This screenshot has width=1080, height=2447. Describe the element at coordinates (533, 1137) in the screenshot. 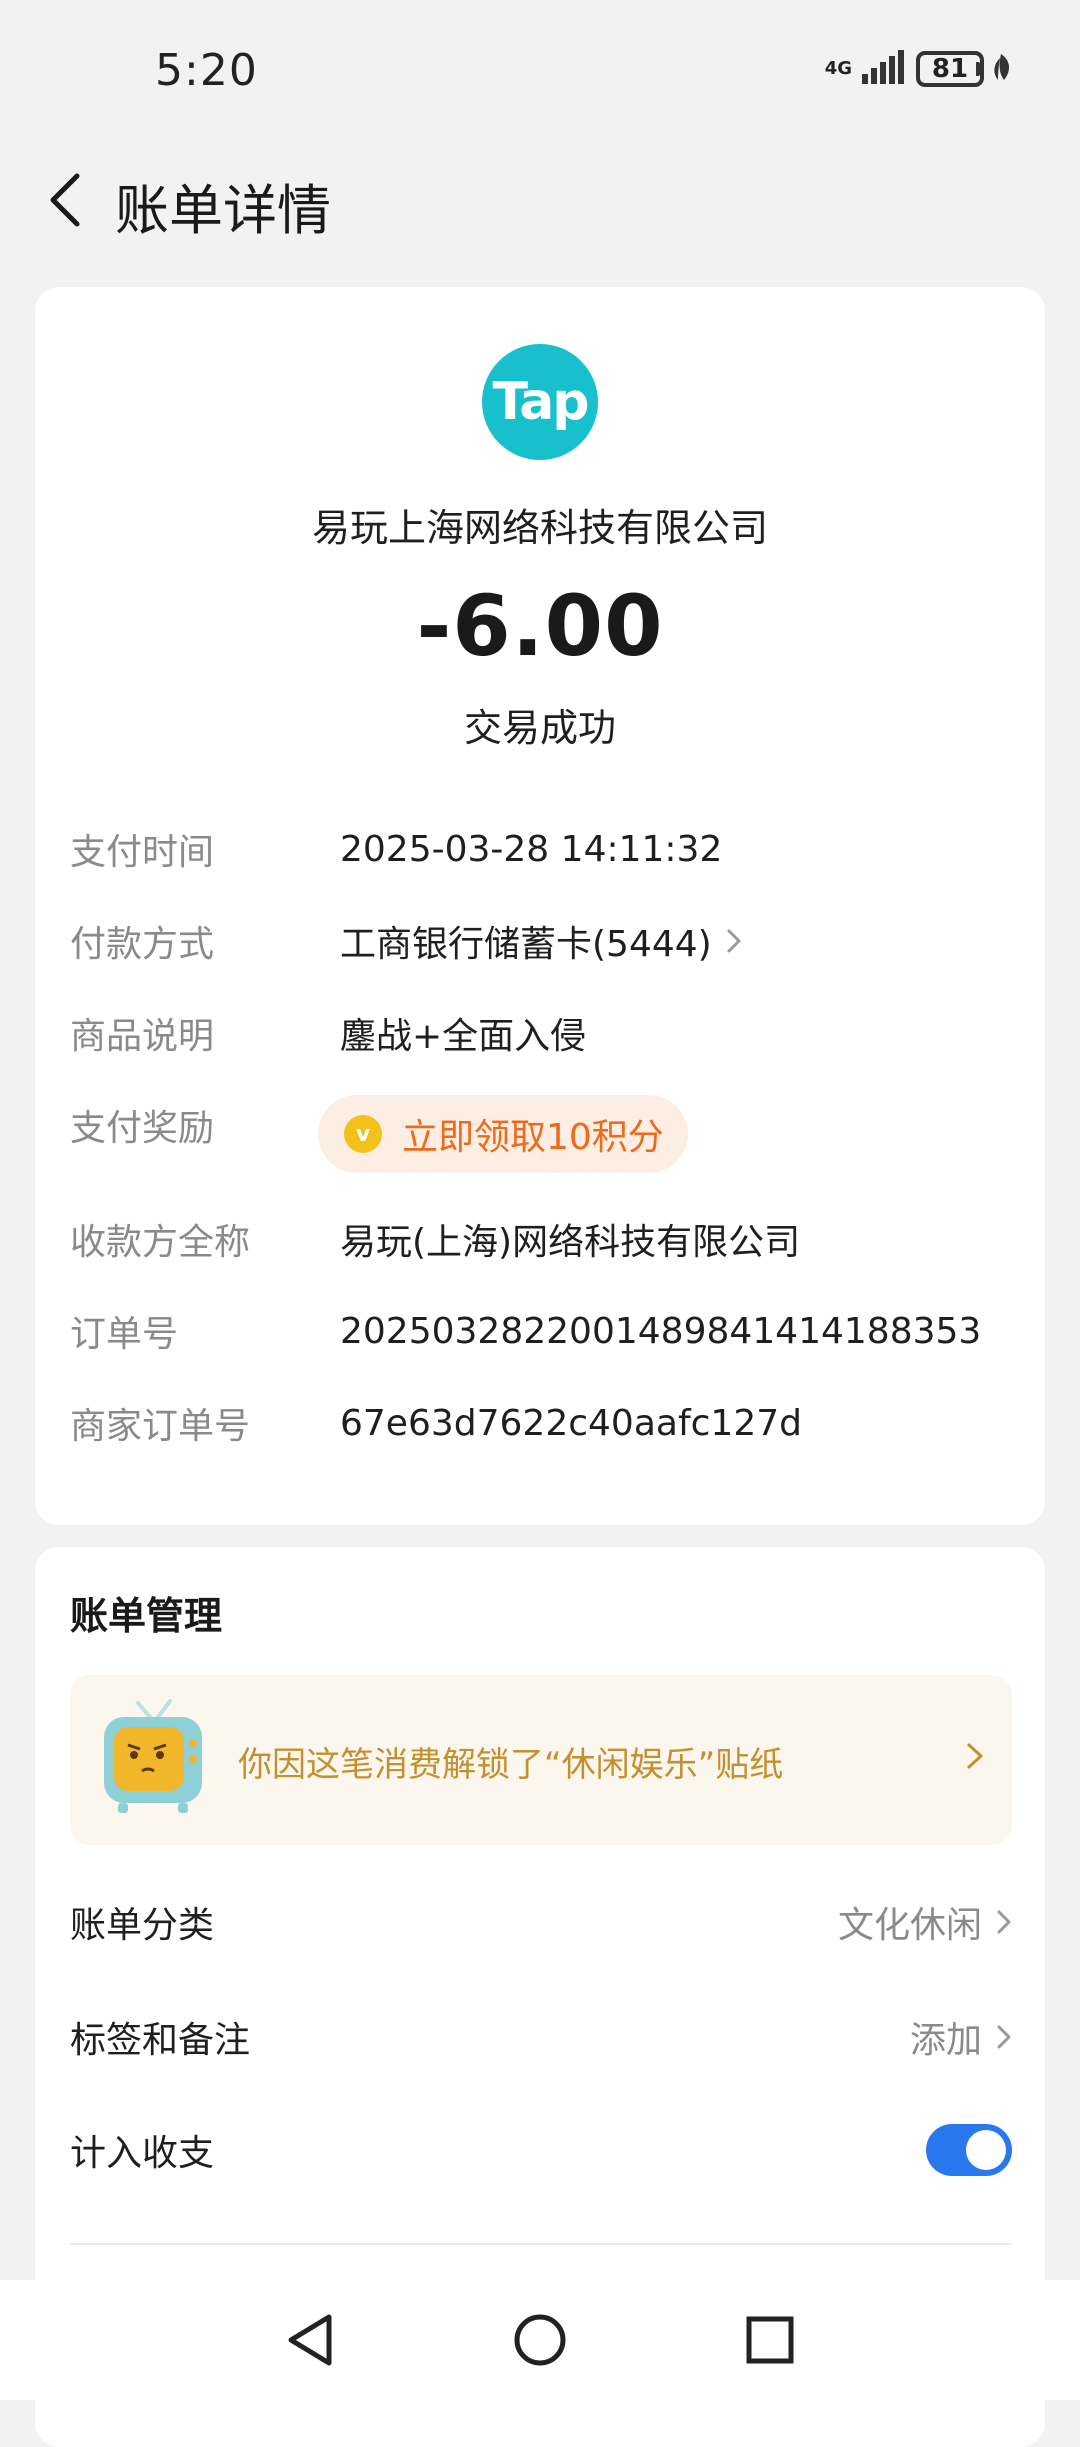

I see `claim-points-label: 立即领取10积分` at that location.